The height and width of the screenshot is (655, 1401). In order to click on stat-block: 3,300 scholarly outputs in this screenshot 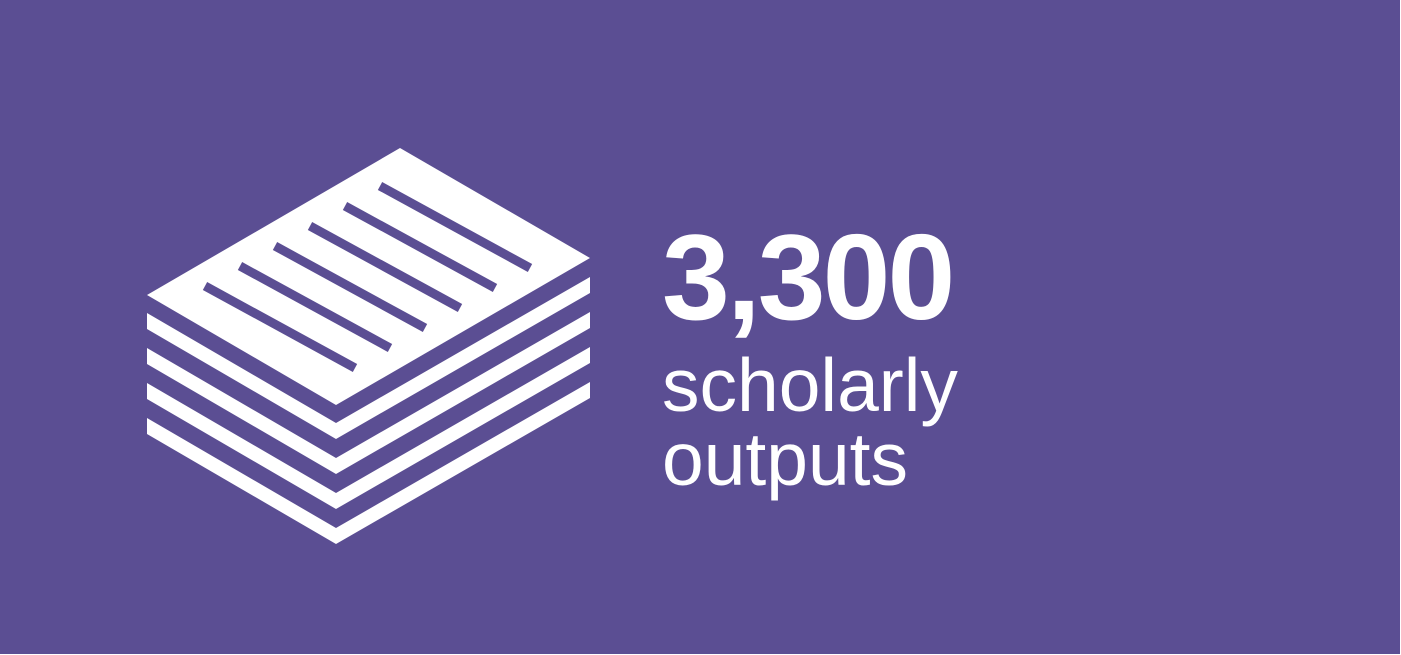, I will do `click(810, 355)`.